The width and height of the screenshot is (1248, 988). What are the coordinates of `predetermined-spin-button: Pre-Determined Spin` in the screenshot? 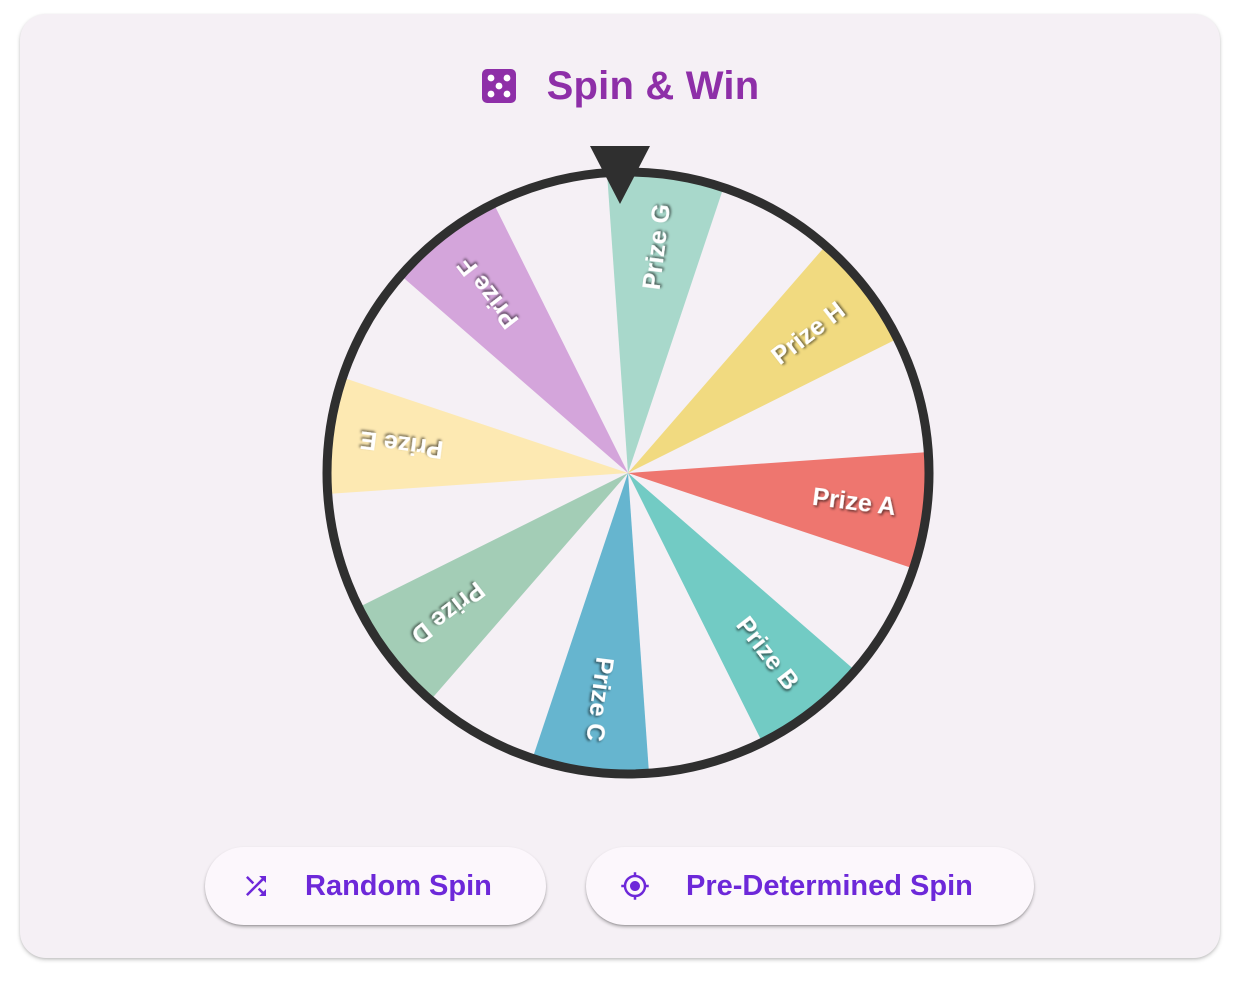 It's located at (810, 886).